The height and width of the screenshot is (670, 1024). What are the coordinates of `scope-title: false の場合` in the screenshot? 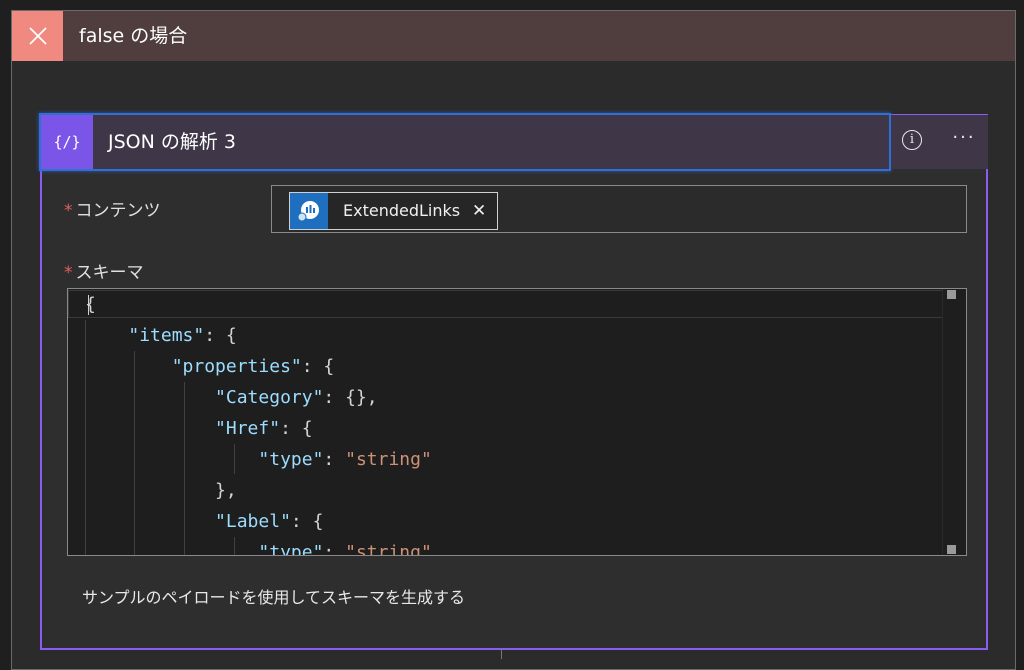 It's located at (133, 36).